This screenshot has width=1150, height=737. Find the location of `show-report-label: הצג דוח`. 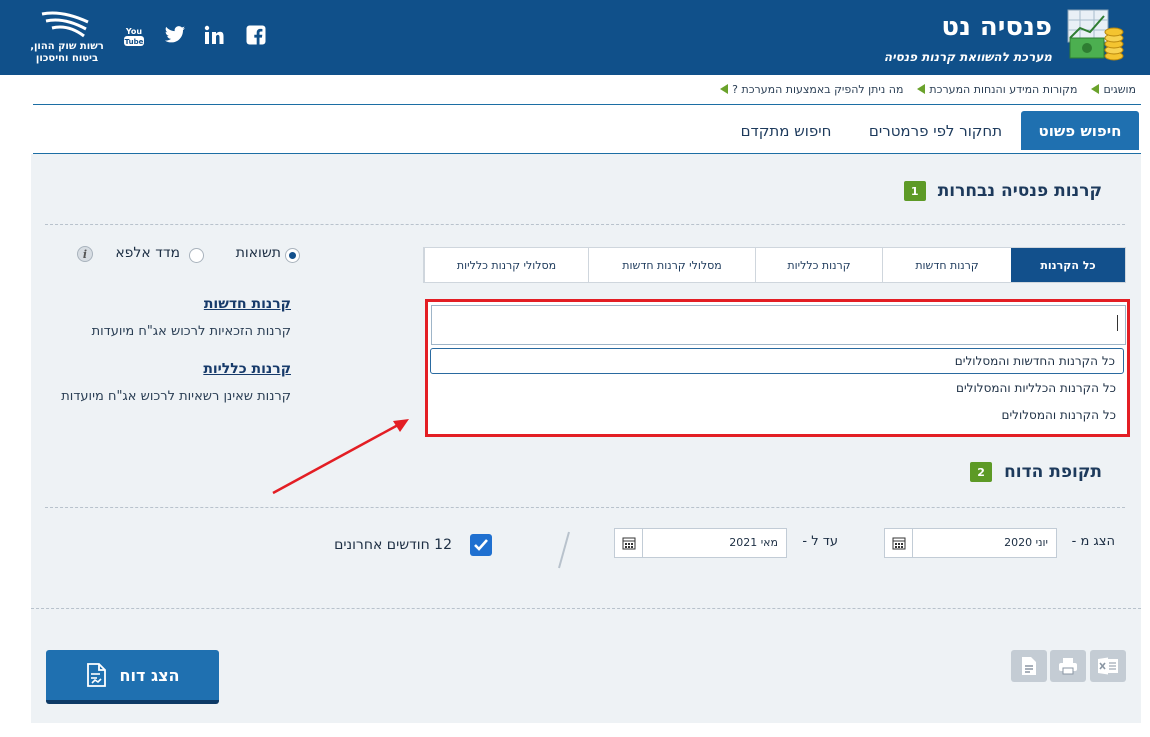

show-report-label: הצג דוח is located at coordinates (149, 675).